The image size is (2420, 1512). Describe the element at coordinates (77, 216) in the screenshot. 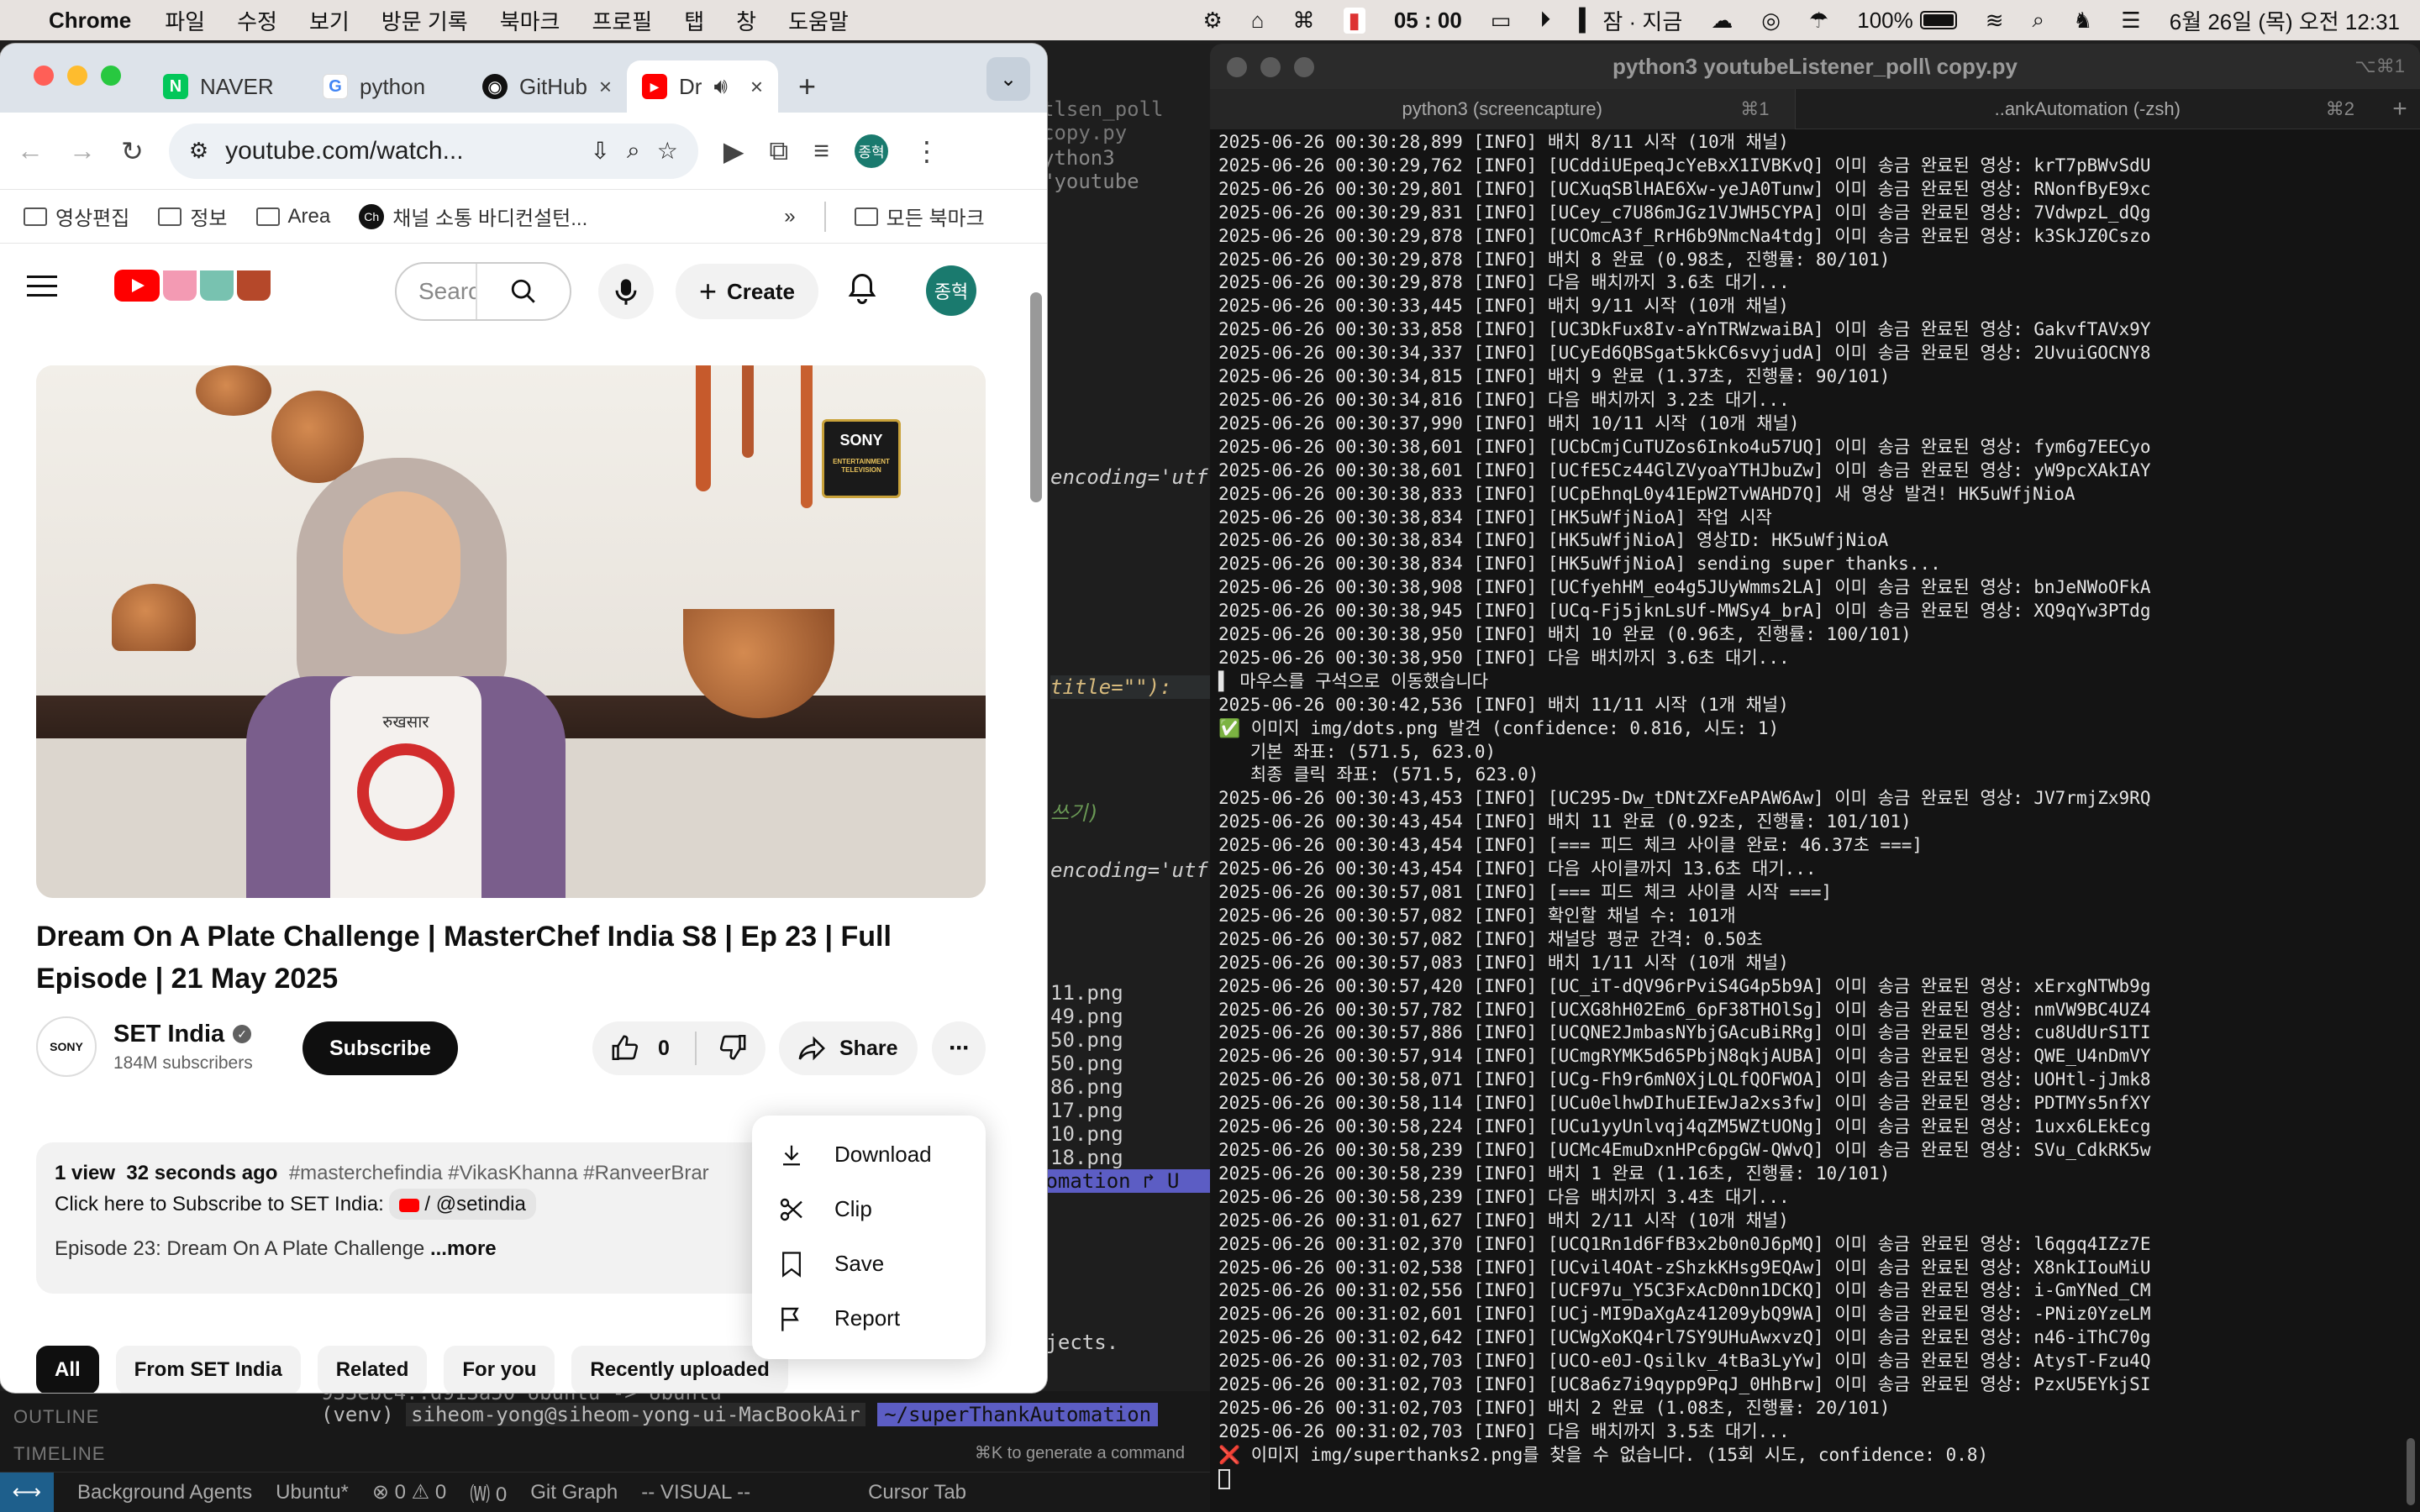

I see `bookmark-folder: 영상편집` at that location.